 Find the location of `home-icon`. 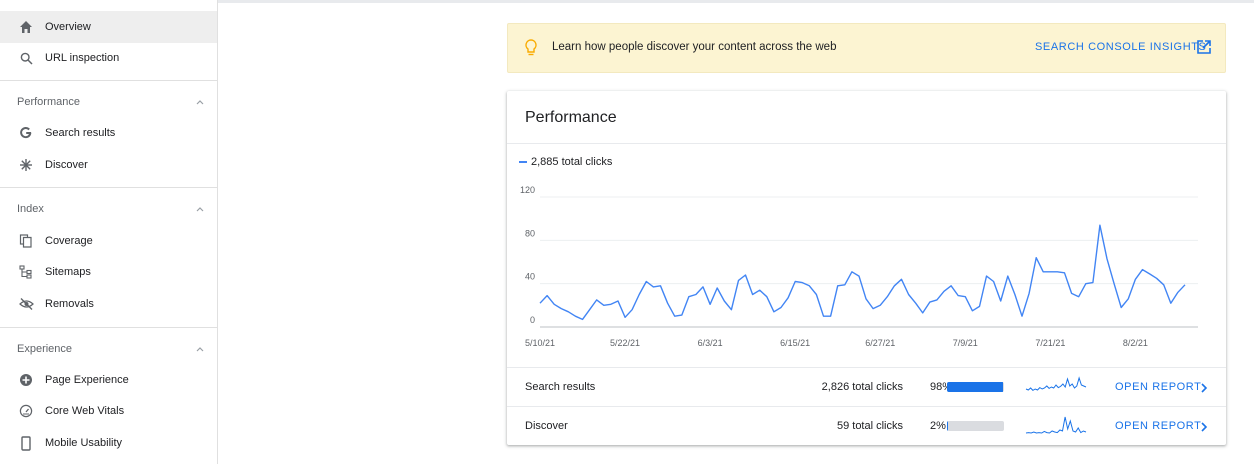

home-icon is located at coordinates (26, 27).